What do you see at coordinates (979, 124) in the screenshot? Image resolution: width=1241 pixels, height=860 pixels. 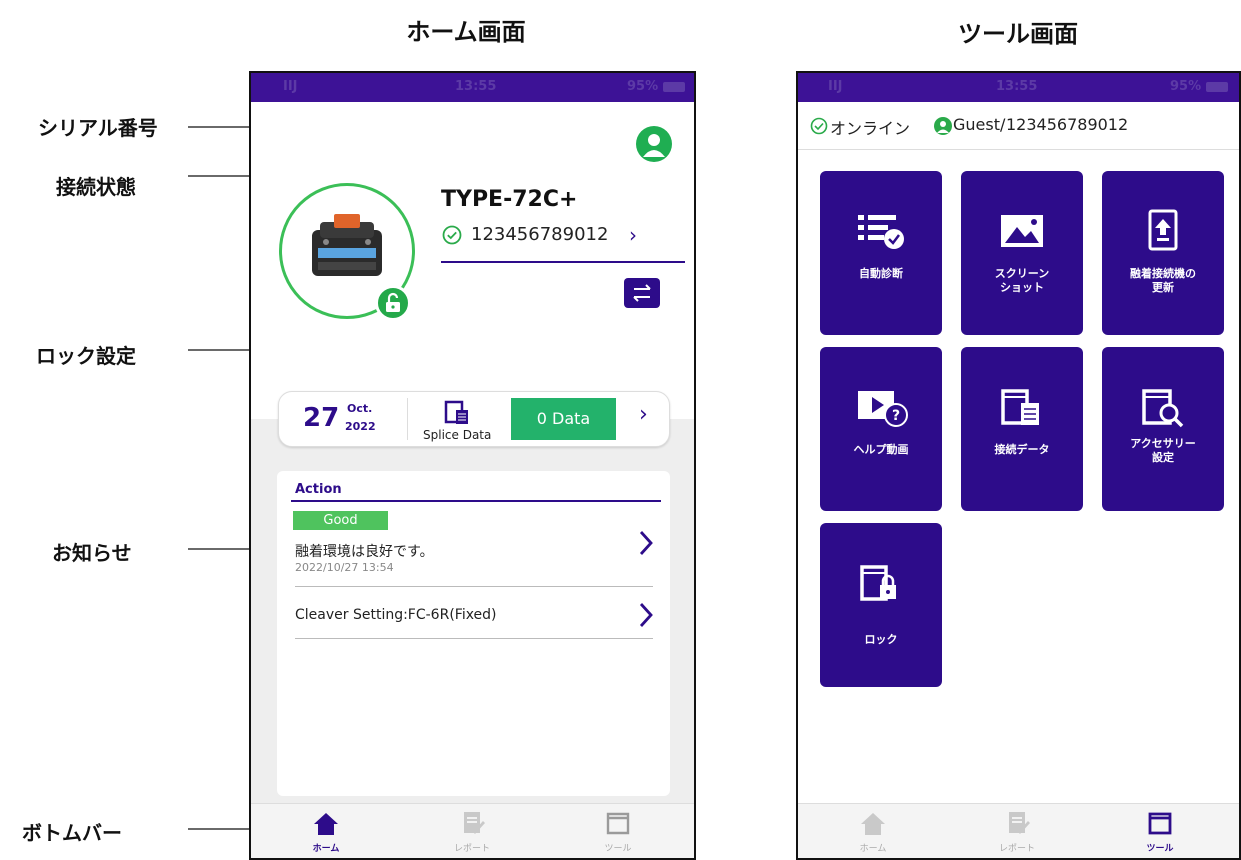 I see `user-name: Guest/` at bounding box center [979, 124].